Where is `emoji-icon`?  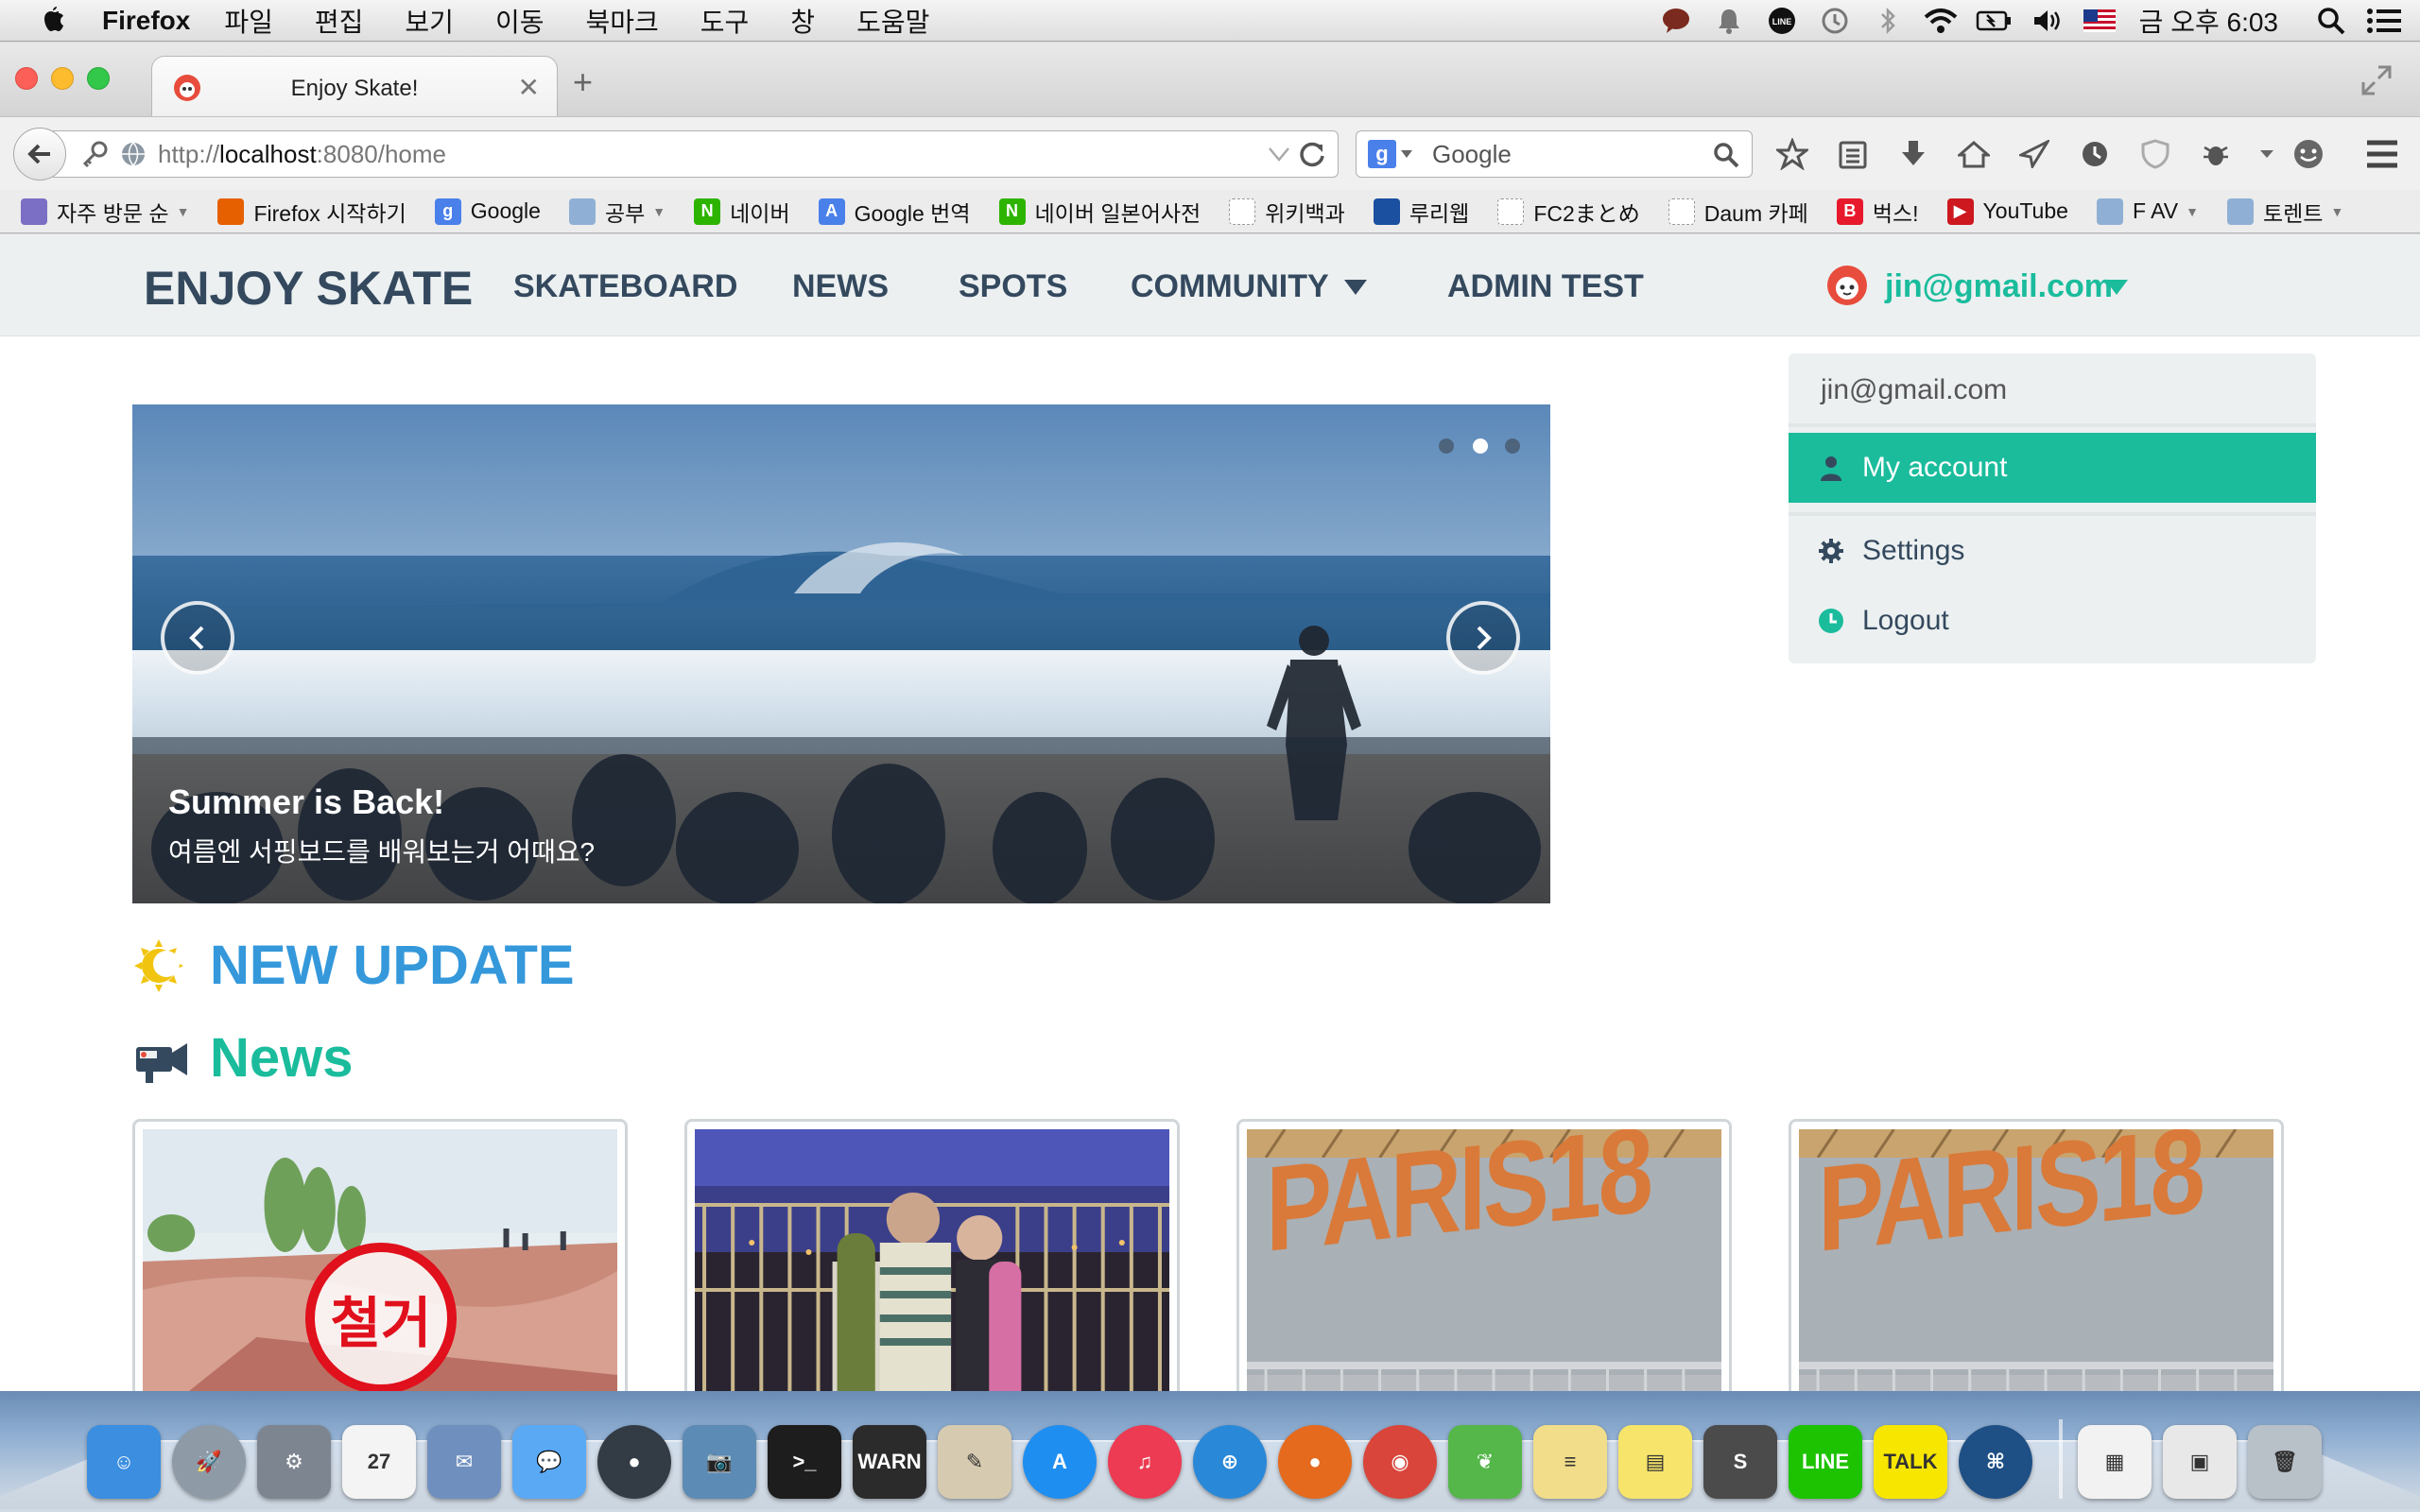
emoji-icon is located at coordinates (2308, 154).